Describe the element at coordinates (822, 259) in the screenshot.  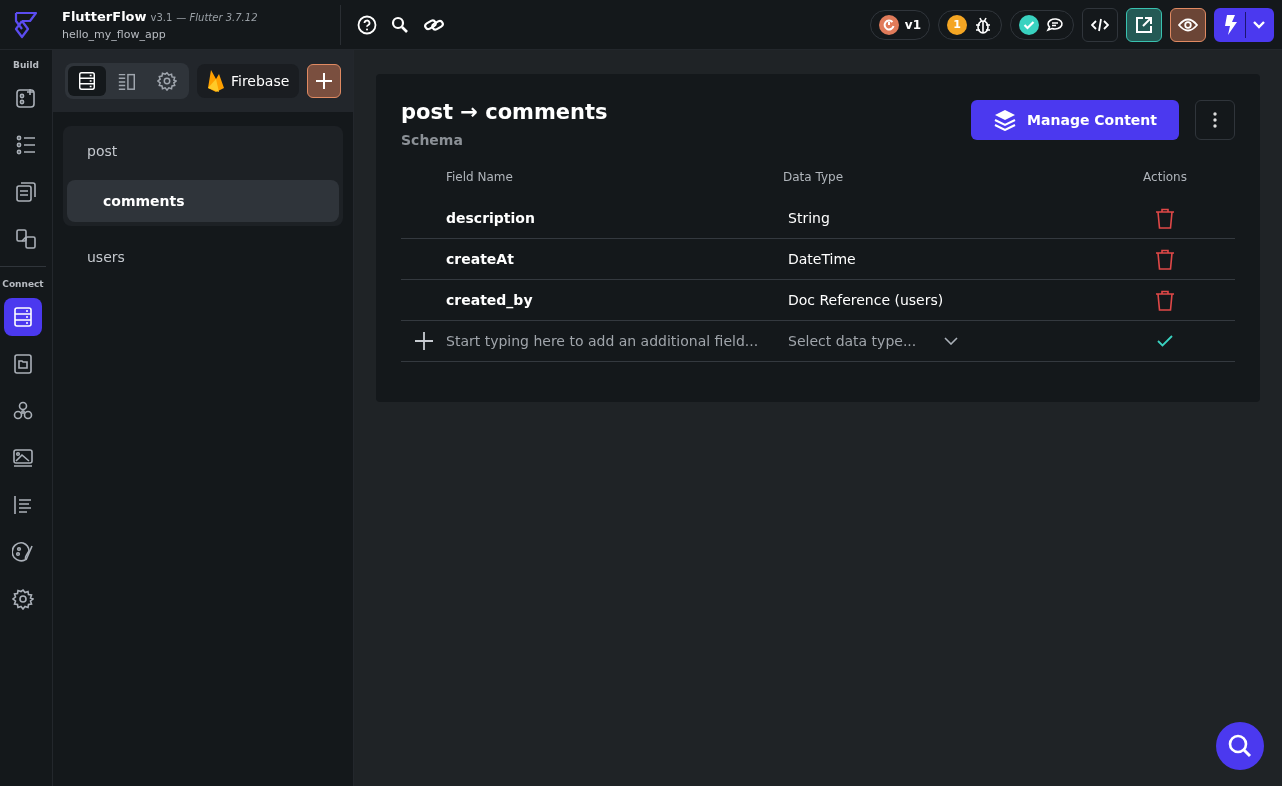
I see `field-type: DateTime` at that location.